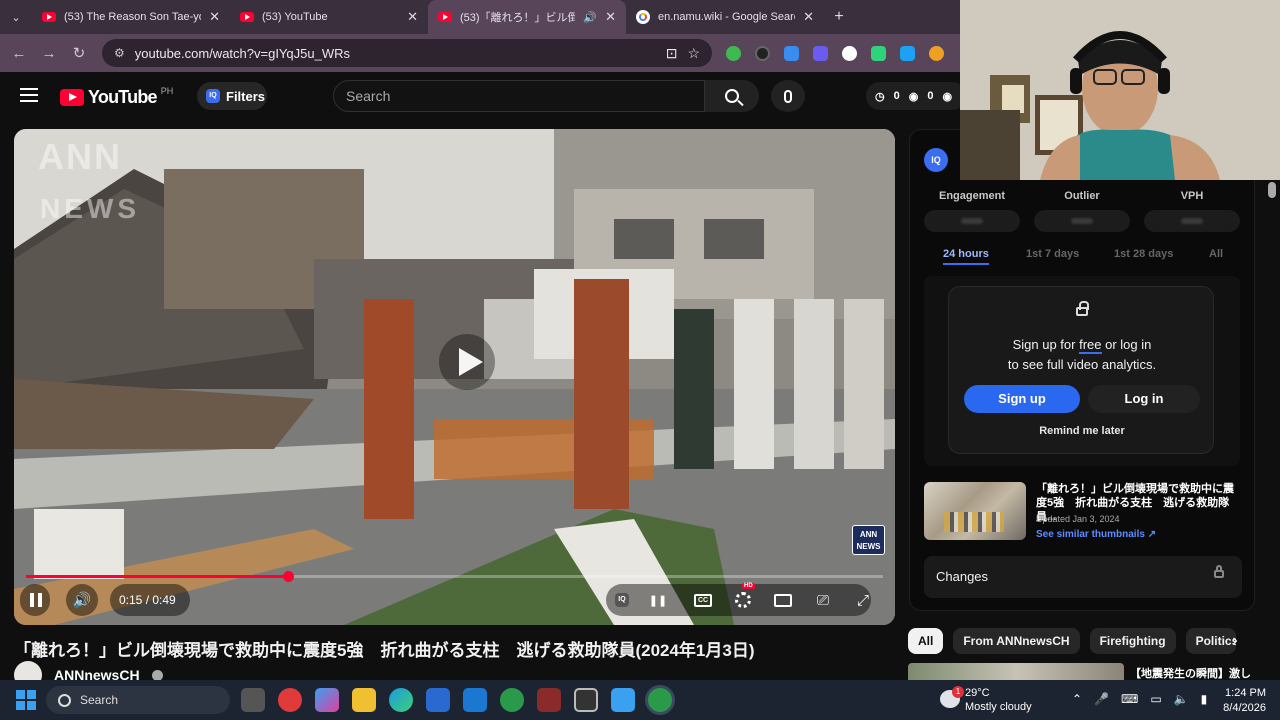  Describe the element at coordinates (1096, 534) in the screenshot. I see `similar-thumbnails-link: See similar thumbnails ↗` at that location.